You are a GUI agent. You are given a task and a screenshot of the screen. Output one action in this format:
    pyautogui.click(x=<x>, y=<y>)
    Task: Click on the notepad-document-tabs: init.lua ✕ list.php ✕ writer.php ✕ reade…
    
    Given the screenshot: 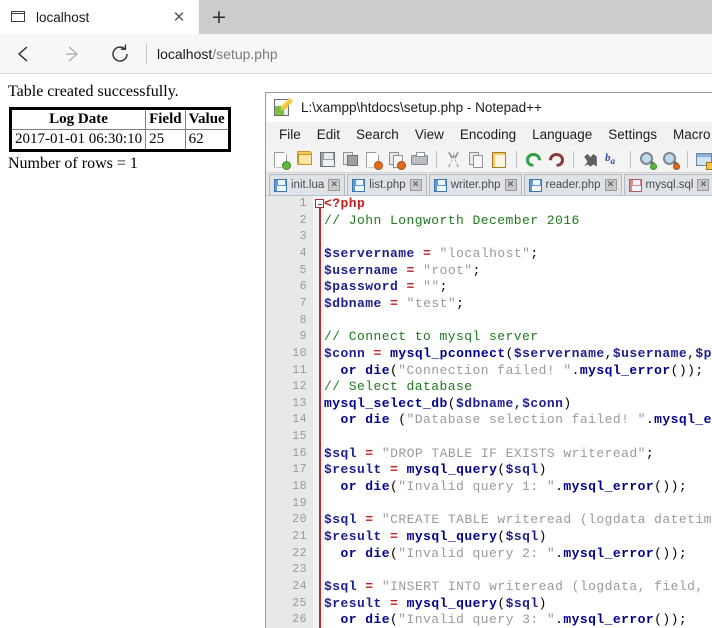 What is the action you would take?
    pyautogui.click(x=489, y=184)
    